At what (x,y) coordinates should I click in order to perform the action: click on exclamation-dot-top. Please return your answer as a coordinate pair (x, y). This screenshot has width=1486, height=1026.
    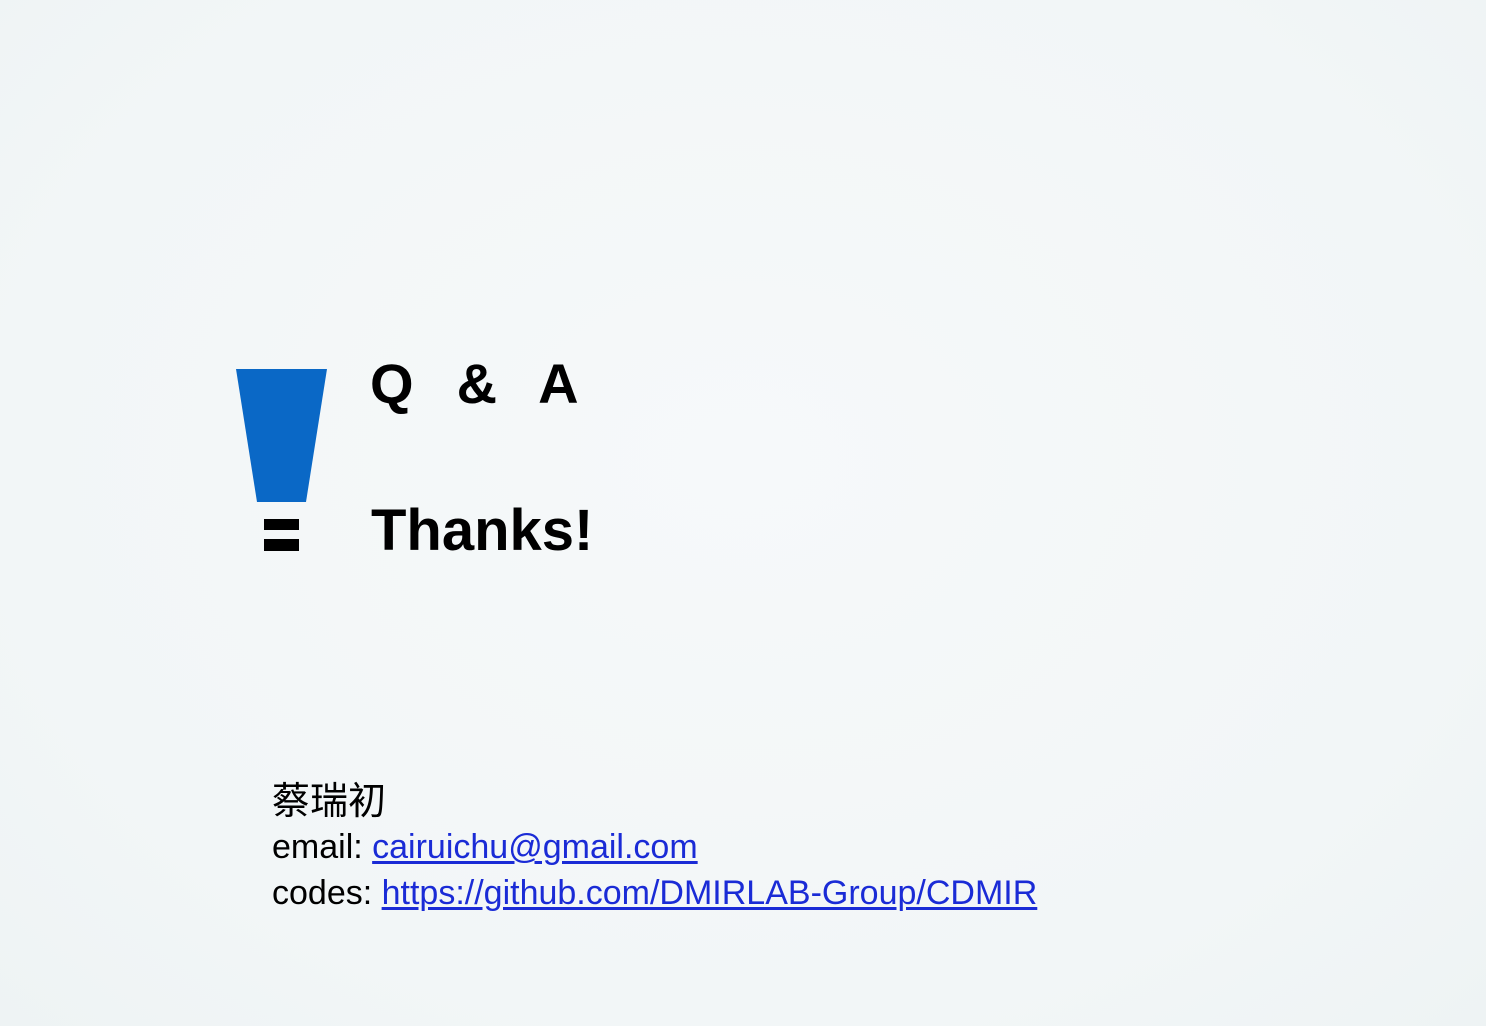
    Looking at the image, I should click on (281, 524).